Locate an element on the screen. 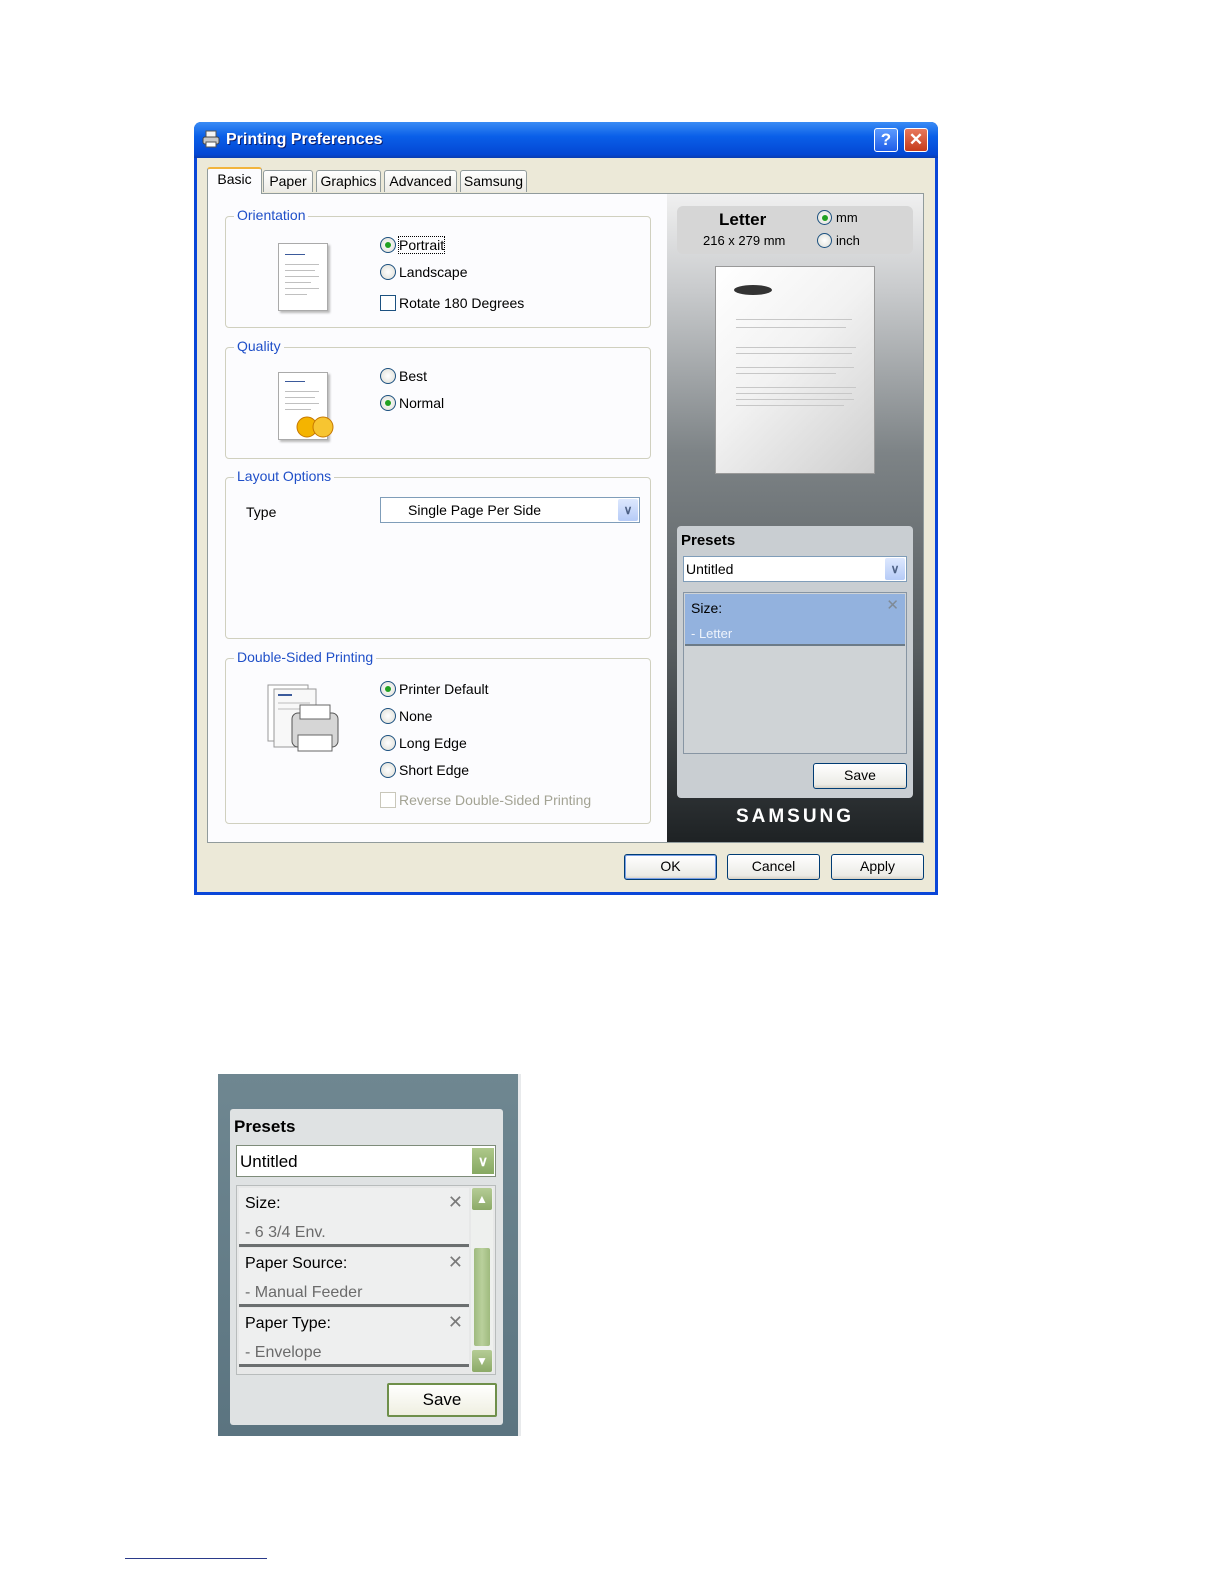 This screenshot has height=1584, width=1224. preset-item-paper-type: Paper Type: - Envelope ✕ is located at coordinates (354, 1337).